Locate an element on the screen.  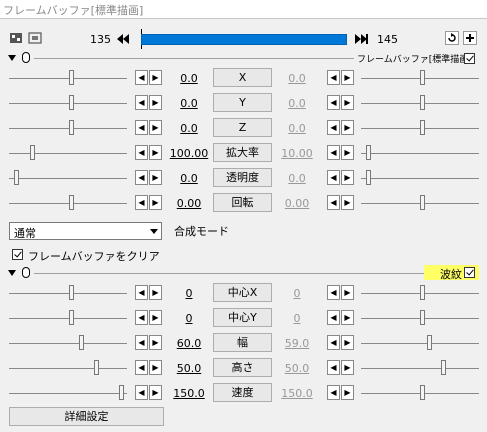
start-value: 100.00 is located at coordinates (189, 153).